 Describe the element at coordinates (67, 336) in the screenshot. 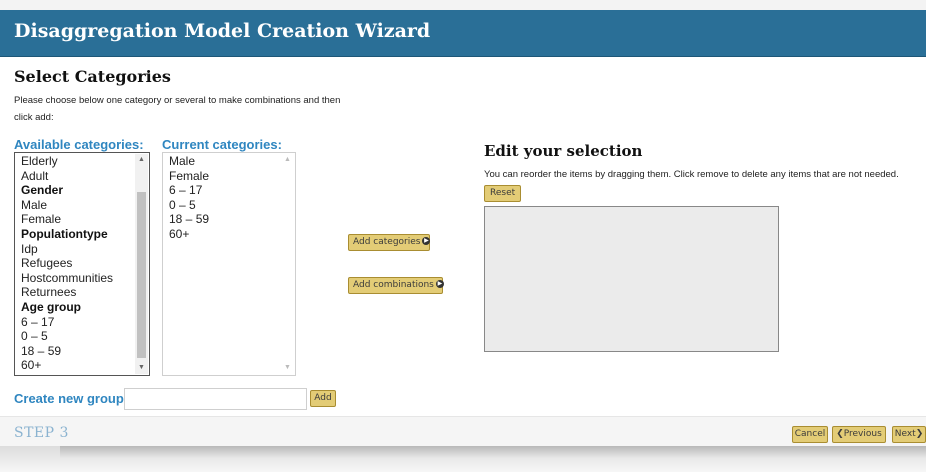

I see `category-option: 0 – 5` at that location.